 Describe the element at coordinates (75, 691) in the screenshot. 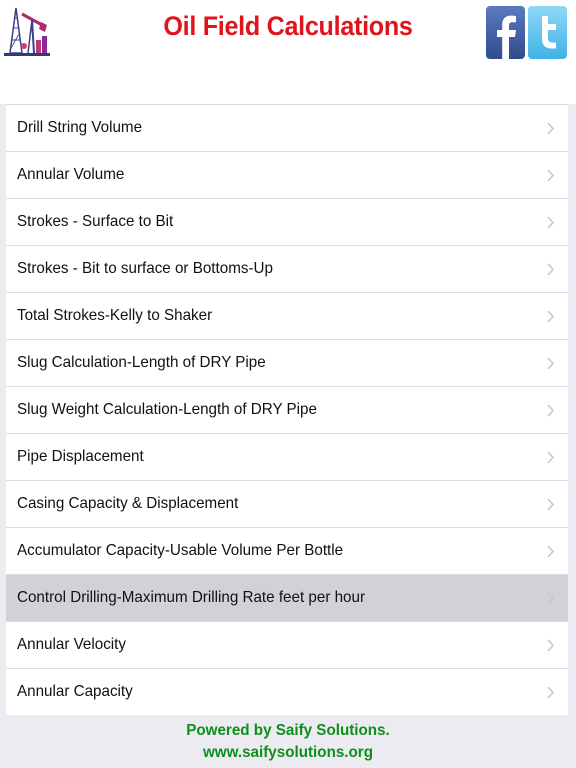

I see `list-item-label: Annular Capacity` at that location.